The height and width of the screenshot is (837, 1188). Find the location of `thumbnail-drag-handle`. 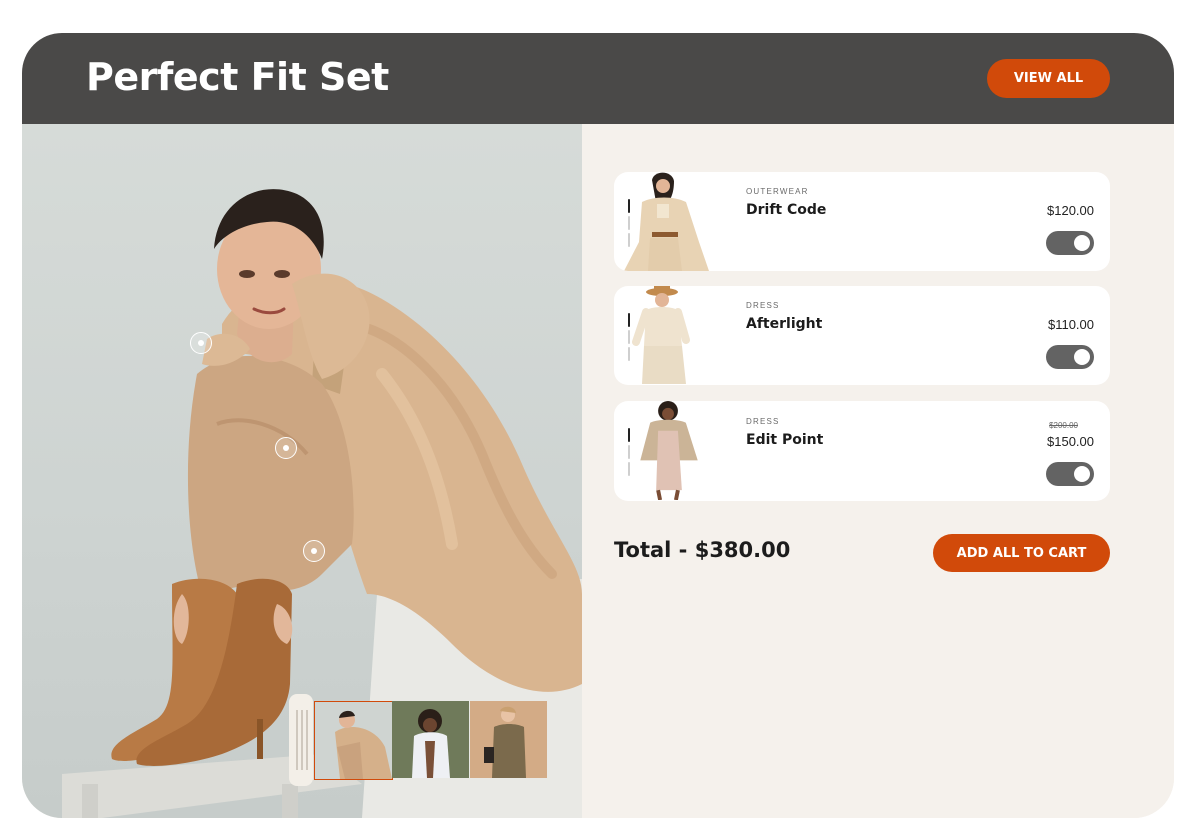

thumbnail-drag-handle is located at coordinates (301, 740).